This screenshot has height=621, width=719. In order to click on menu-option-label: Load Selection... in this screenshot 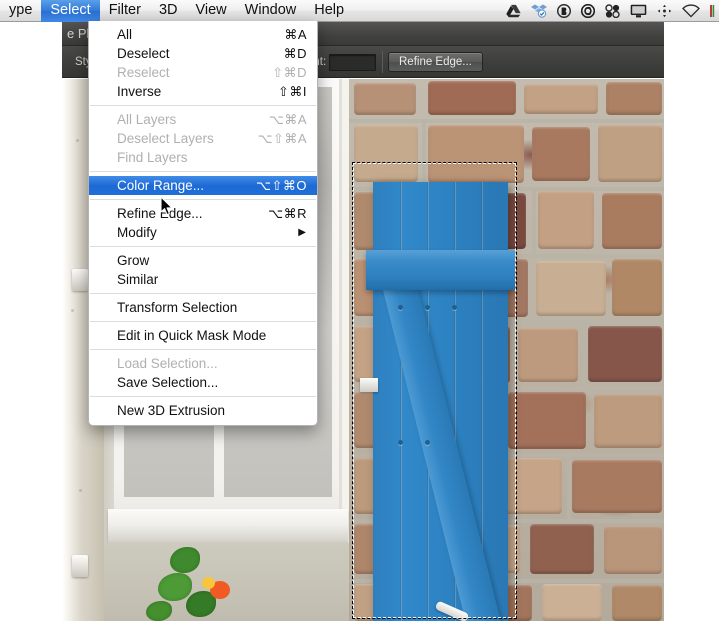, I will do `click(167, 363)`.